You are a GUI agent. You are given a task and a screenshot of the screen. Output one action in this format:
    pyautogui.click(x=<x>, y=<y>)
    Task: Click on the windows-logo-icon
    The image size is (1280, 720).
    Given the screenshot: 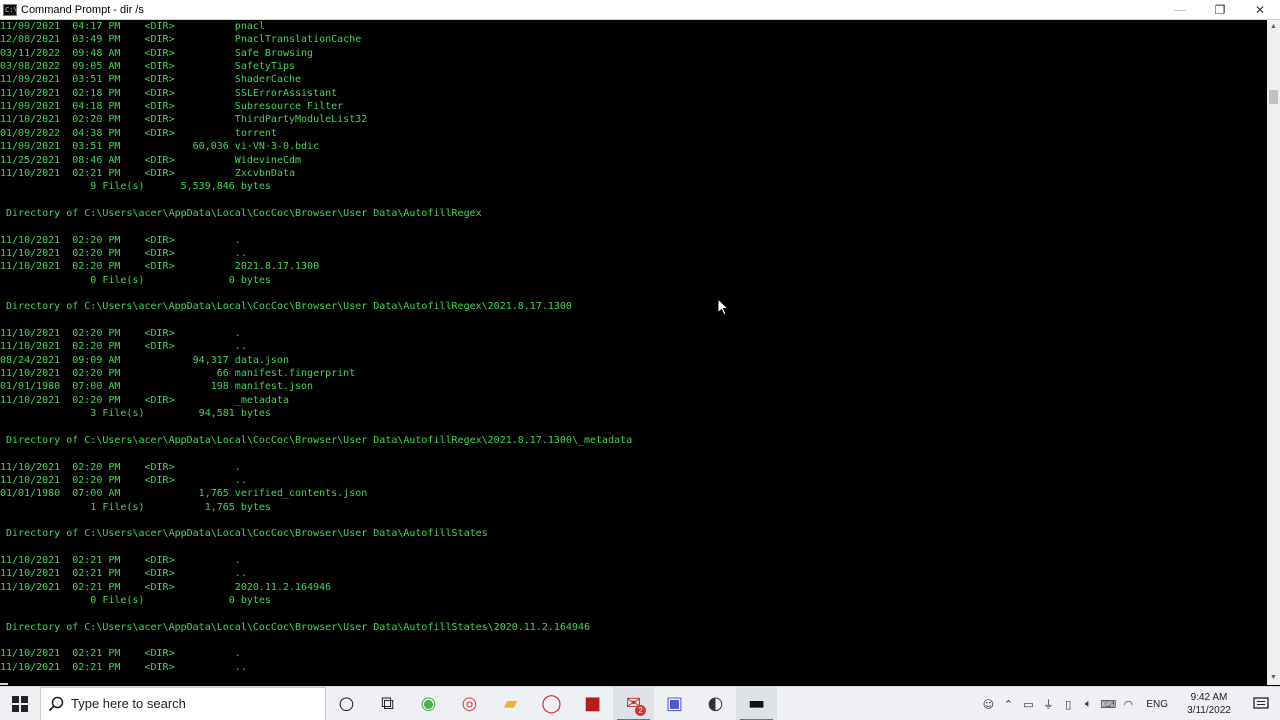 What is the action you would take?
    pyautogui.click(x=20, y=703)
    